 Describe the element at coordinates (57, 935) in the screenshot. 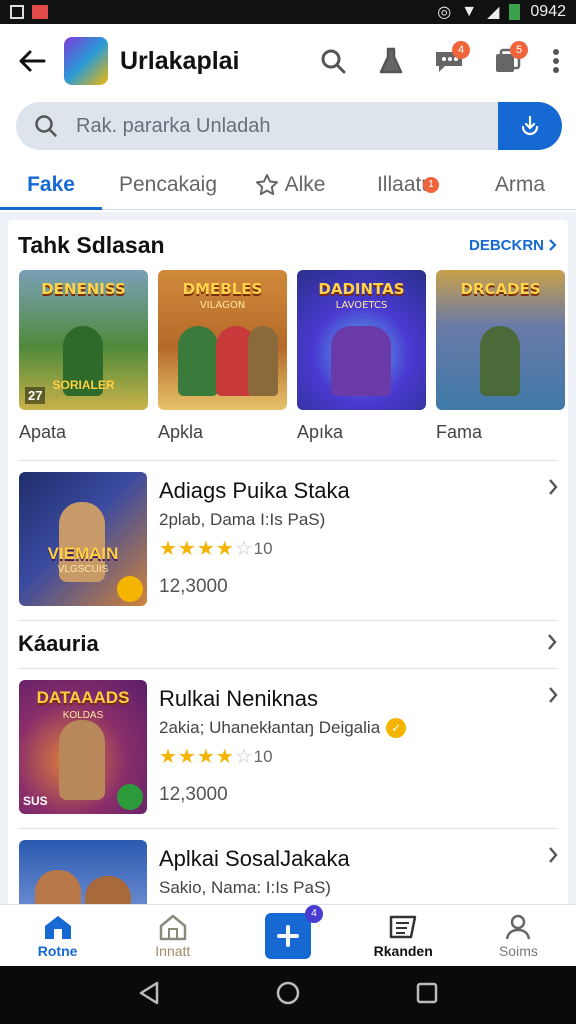

I see `nav-home: Rotne` at that location.